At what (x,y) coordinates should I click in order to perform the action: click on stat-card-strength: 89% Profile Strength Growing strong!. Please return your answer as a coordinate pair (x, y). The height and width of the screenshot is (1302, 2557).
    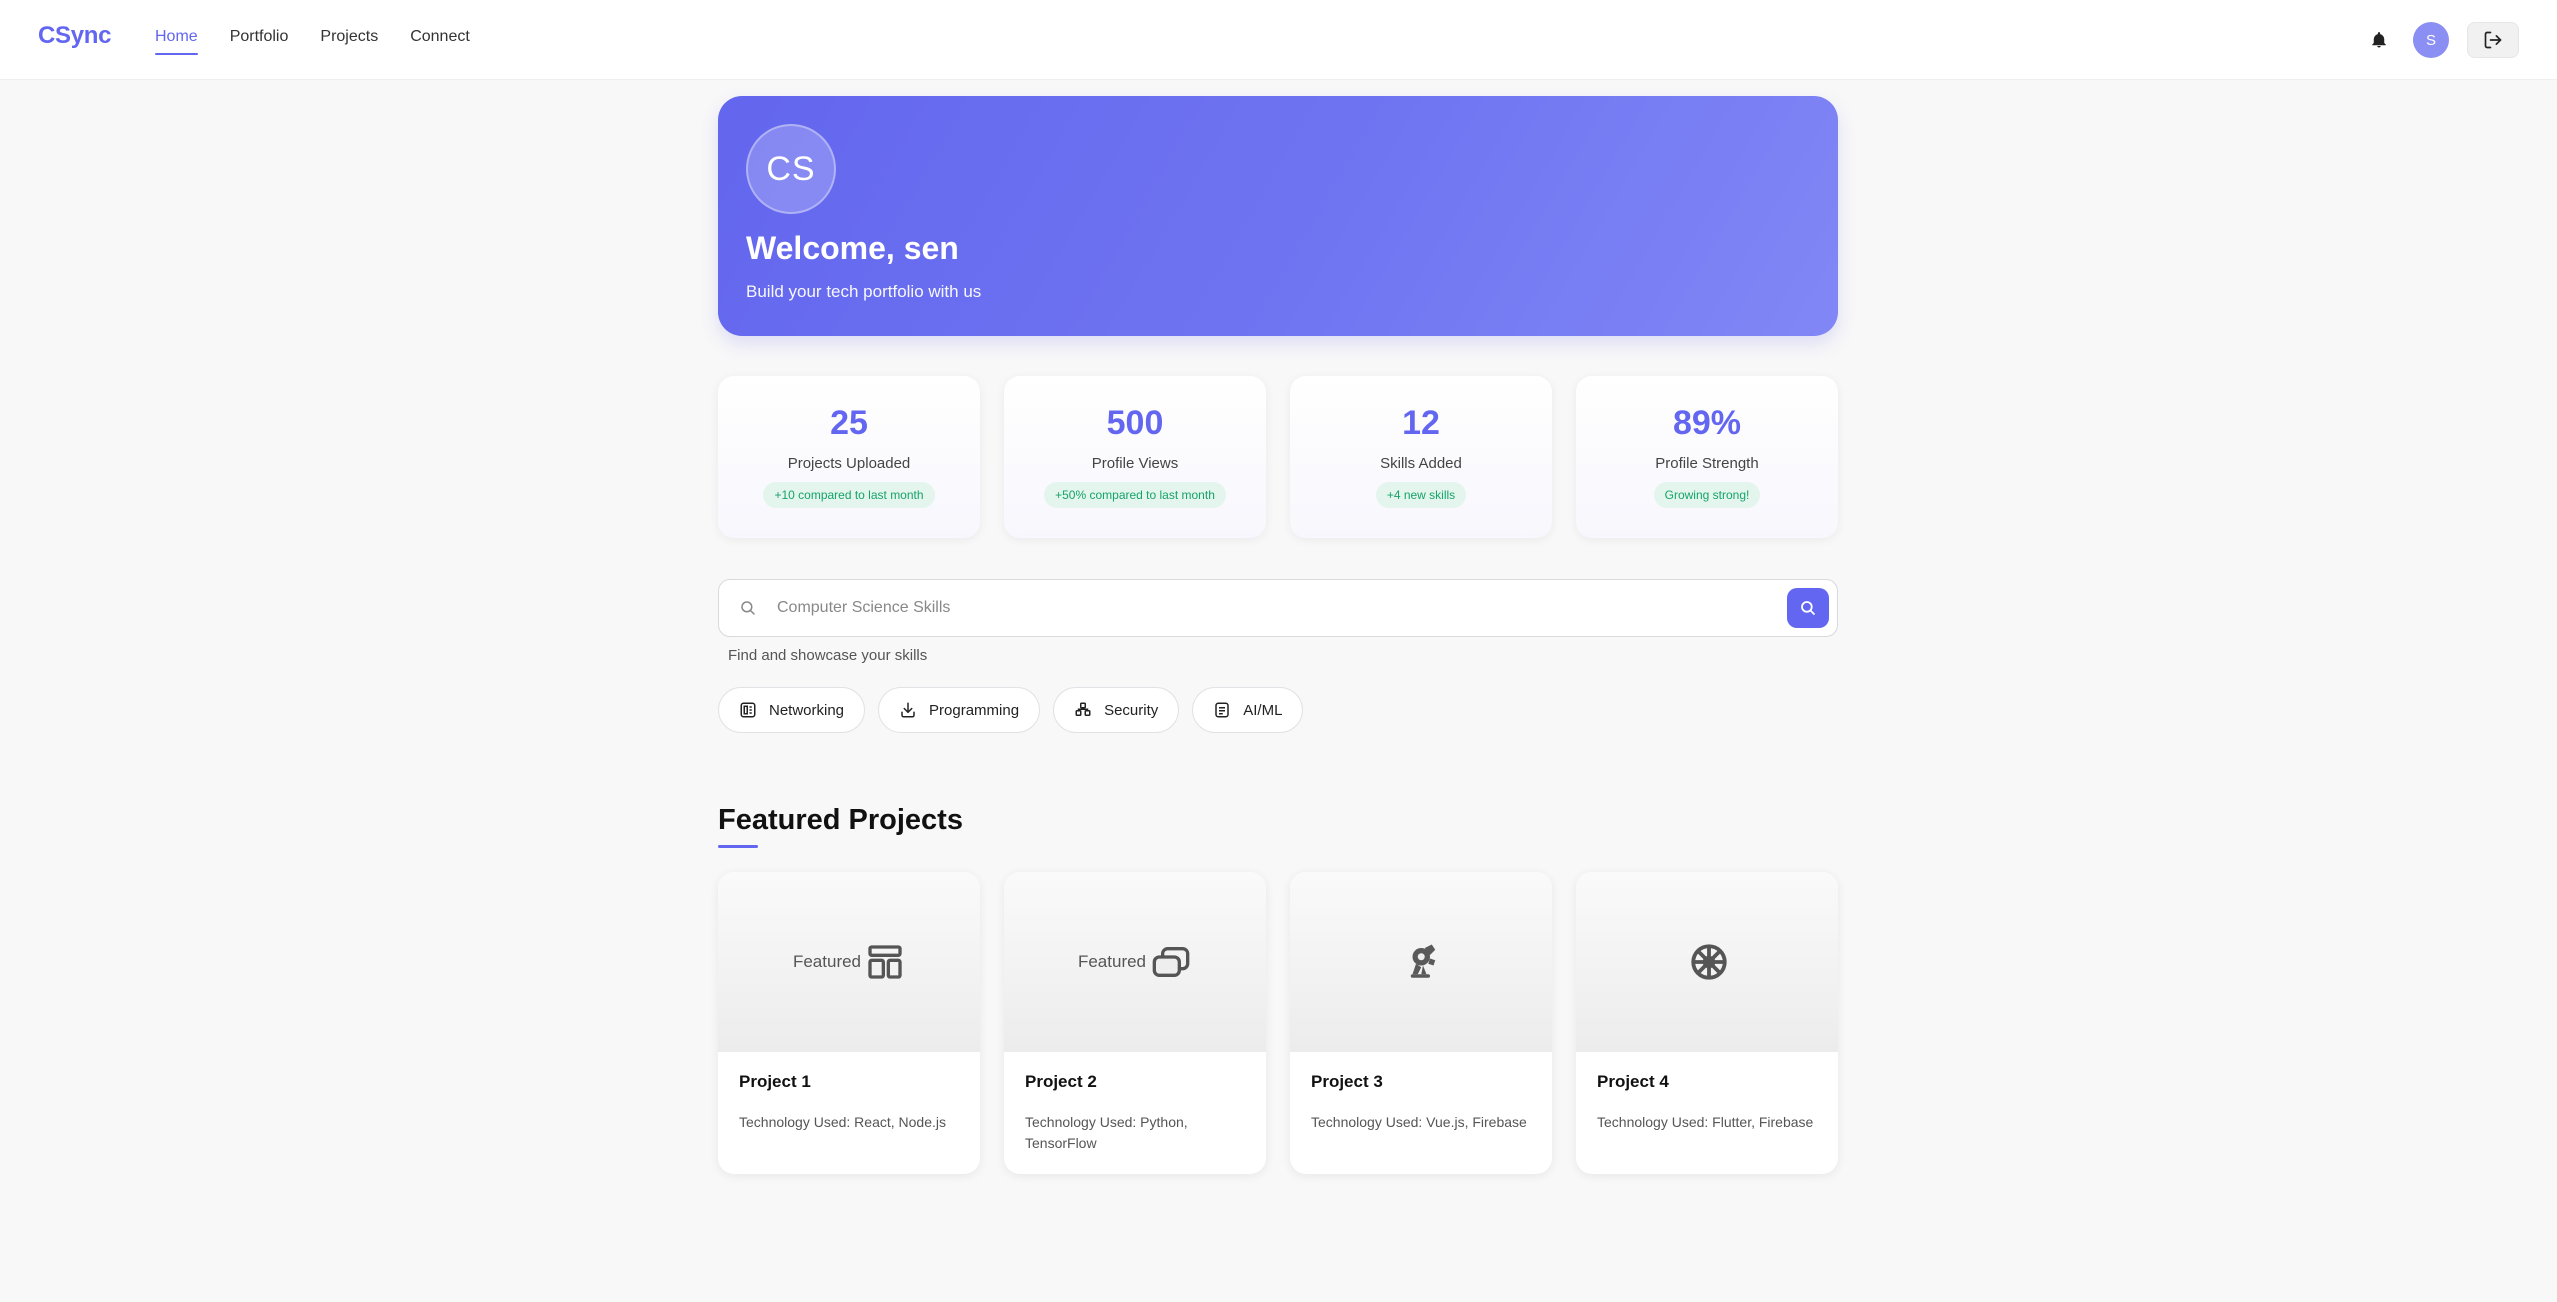
    Looking at the image, I should click on (1707, 457).